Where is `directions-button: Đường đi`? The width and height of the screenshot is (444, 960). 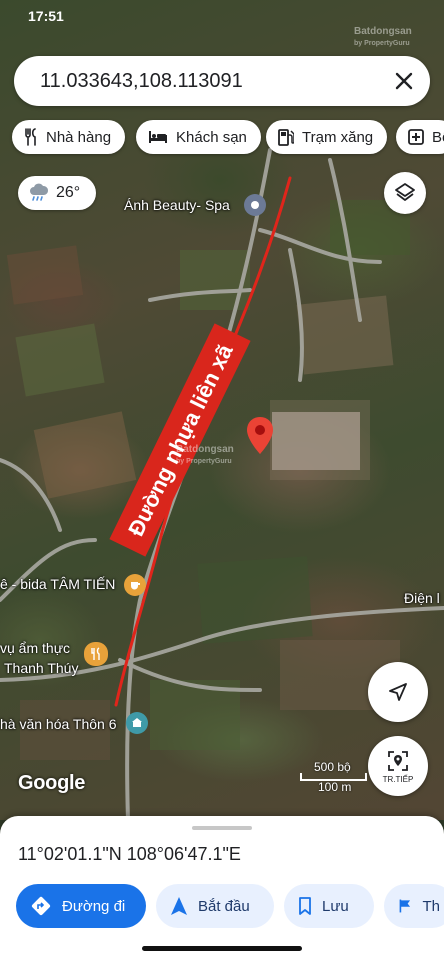 directions-button: Đường đi is located at coordinates (81, 906).